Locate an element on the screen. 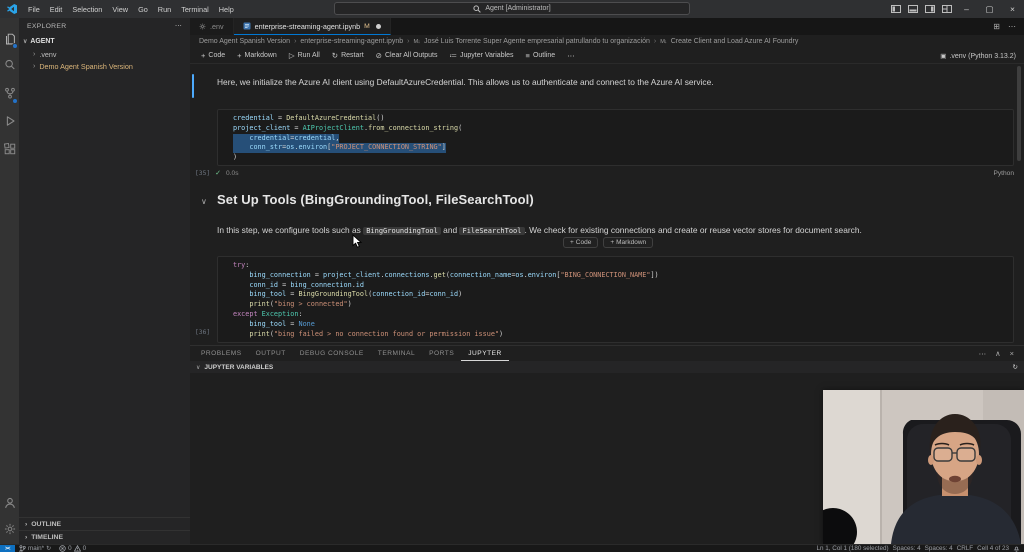 This screenshot has height=552, width=1024. tab-enterprise-streaming-agent: enterprise-streaming-agent.ipynb M is located at coordinates (312, 26).